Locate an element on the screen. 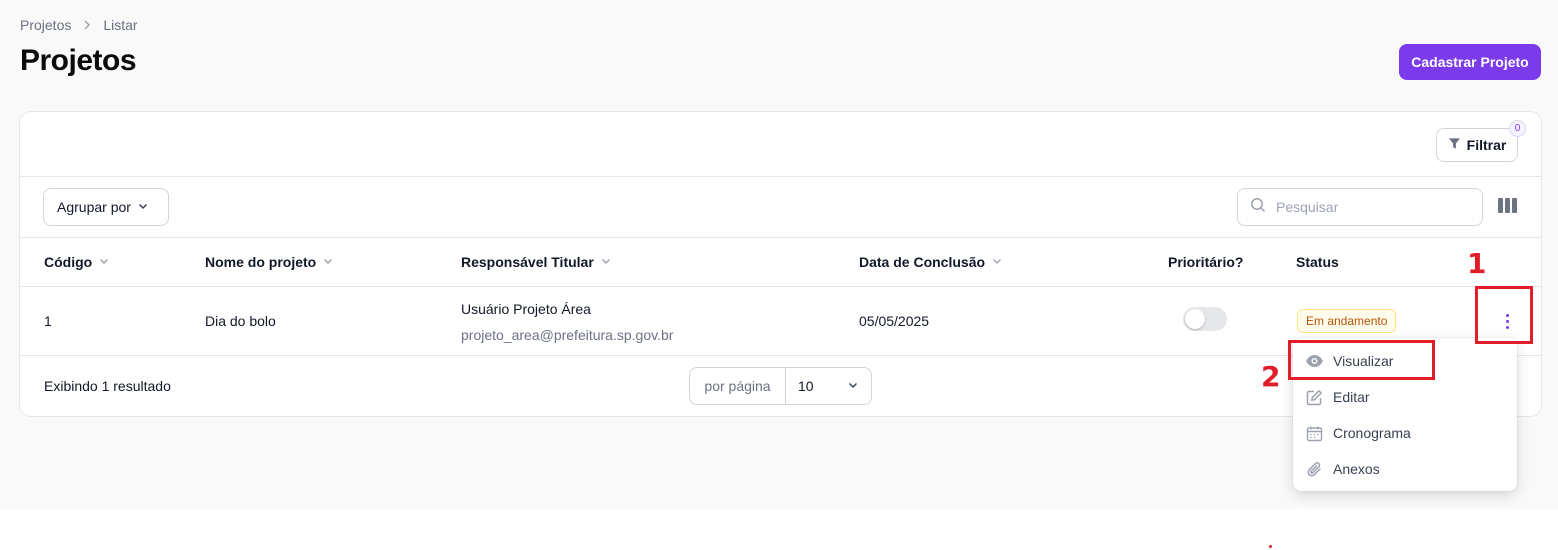 The height and width of the screenshot is (550, 1558). columns-icon is located at coordinates (1507, 207).